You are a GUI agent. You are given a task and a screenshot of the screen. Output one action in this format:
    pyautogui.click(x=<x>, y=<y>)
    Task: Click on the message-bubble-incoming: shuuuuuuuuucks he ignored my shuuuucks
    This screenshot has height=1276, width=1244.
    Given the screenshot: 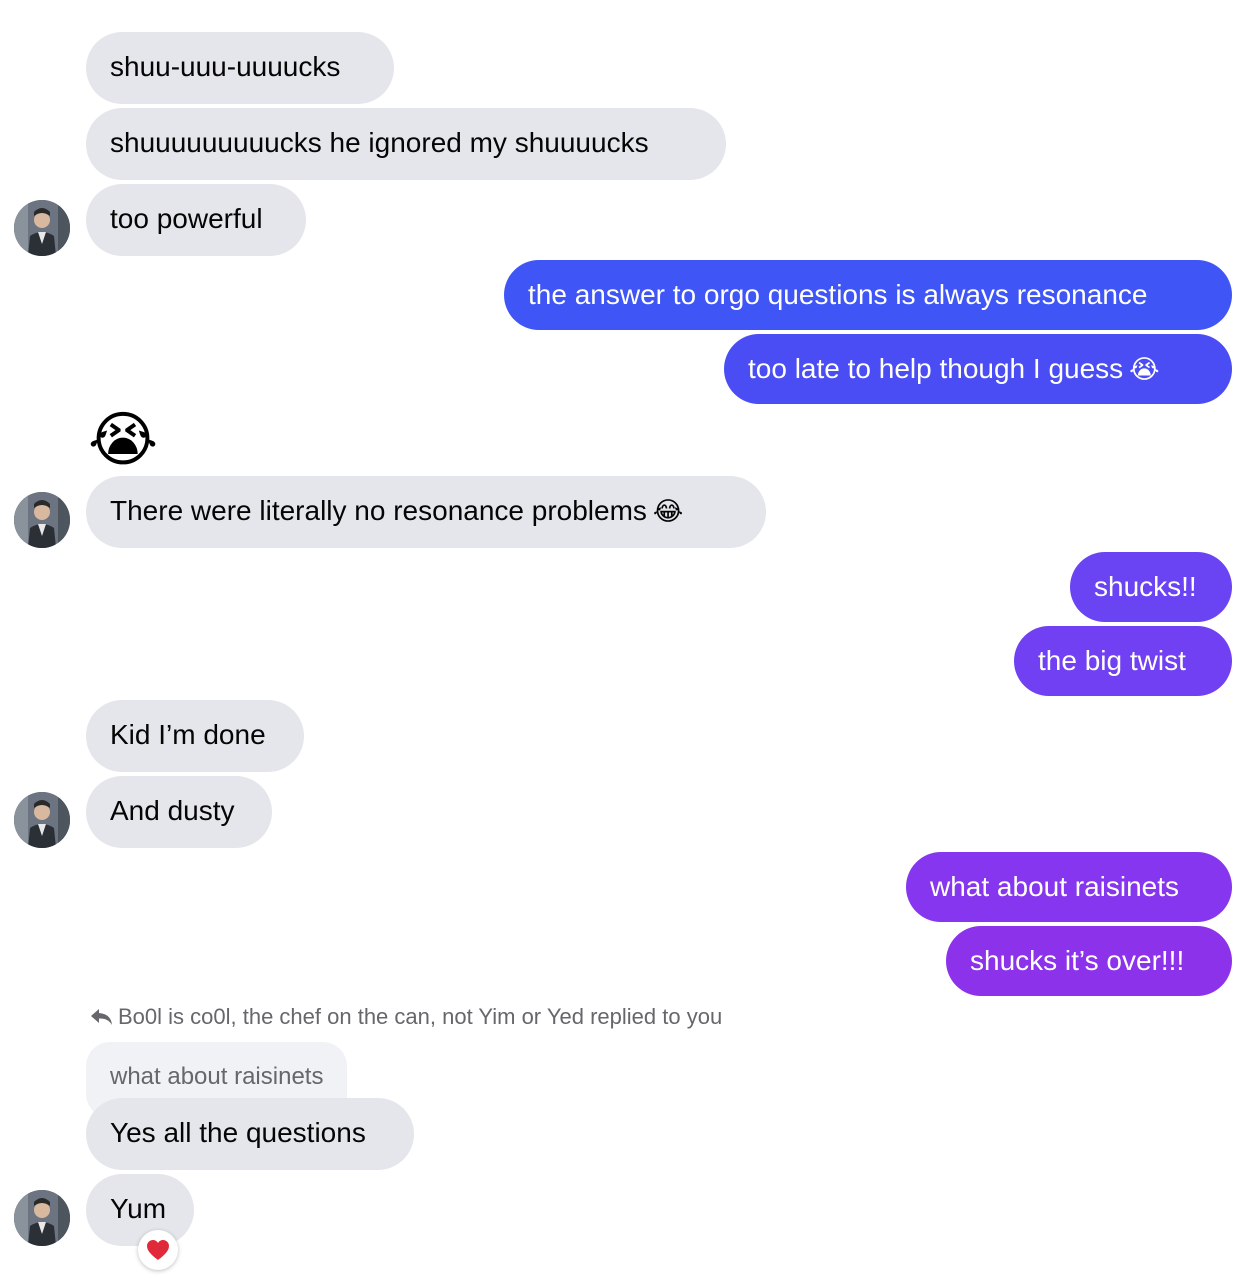 What is the action you would take?
    pyautogui.click(x=406, y=144)
    